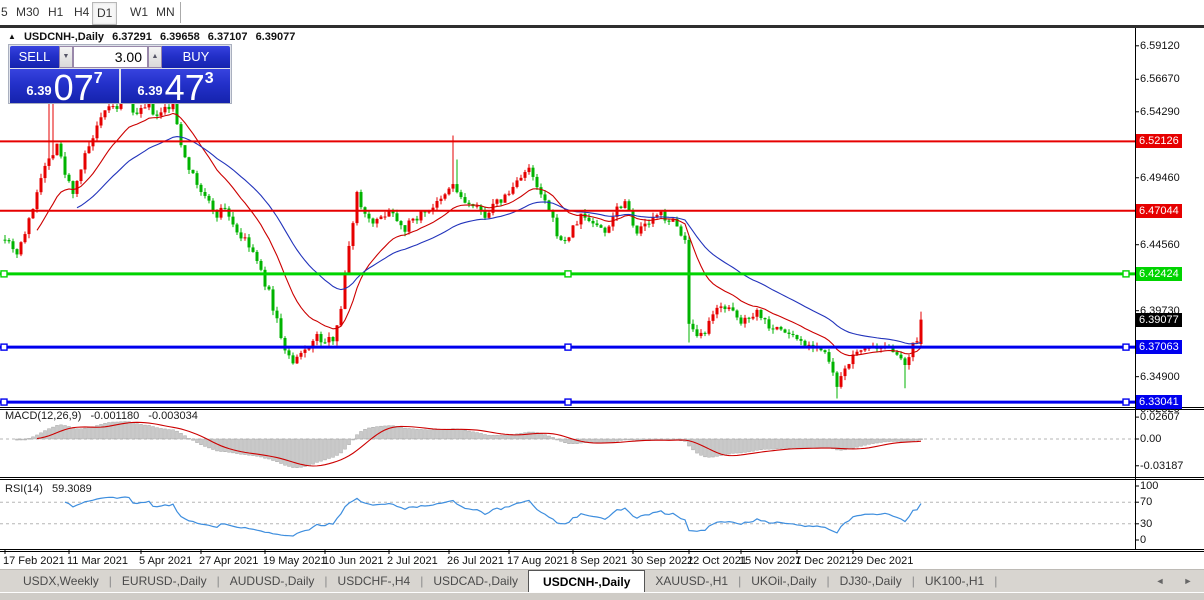 This screenshot has height=600, width=1204. What do you see at coordinates (783, 581) in the screenshot?
I see `chart-tab-ukoil-daily: UKOil-,Daily` at bounding box center [783, 581].